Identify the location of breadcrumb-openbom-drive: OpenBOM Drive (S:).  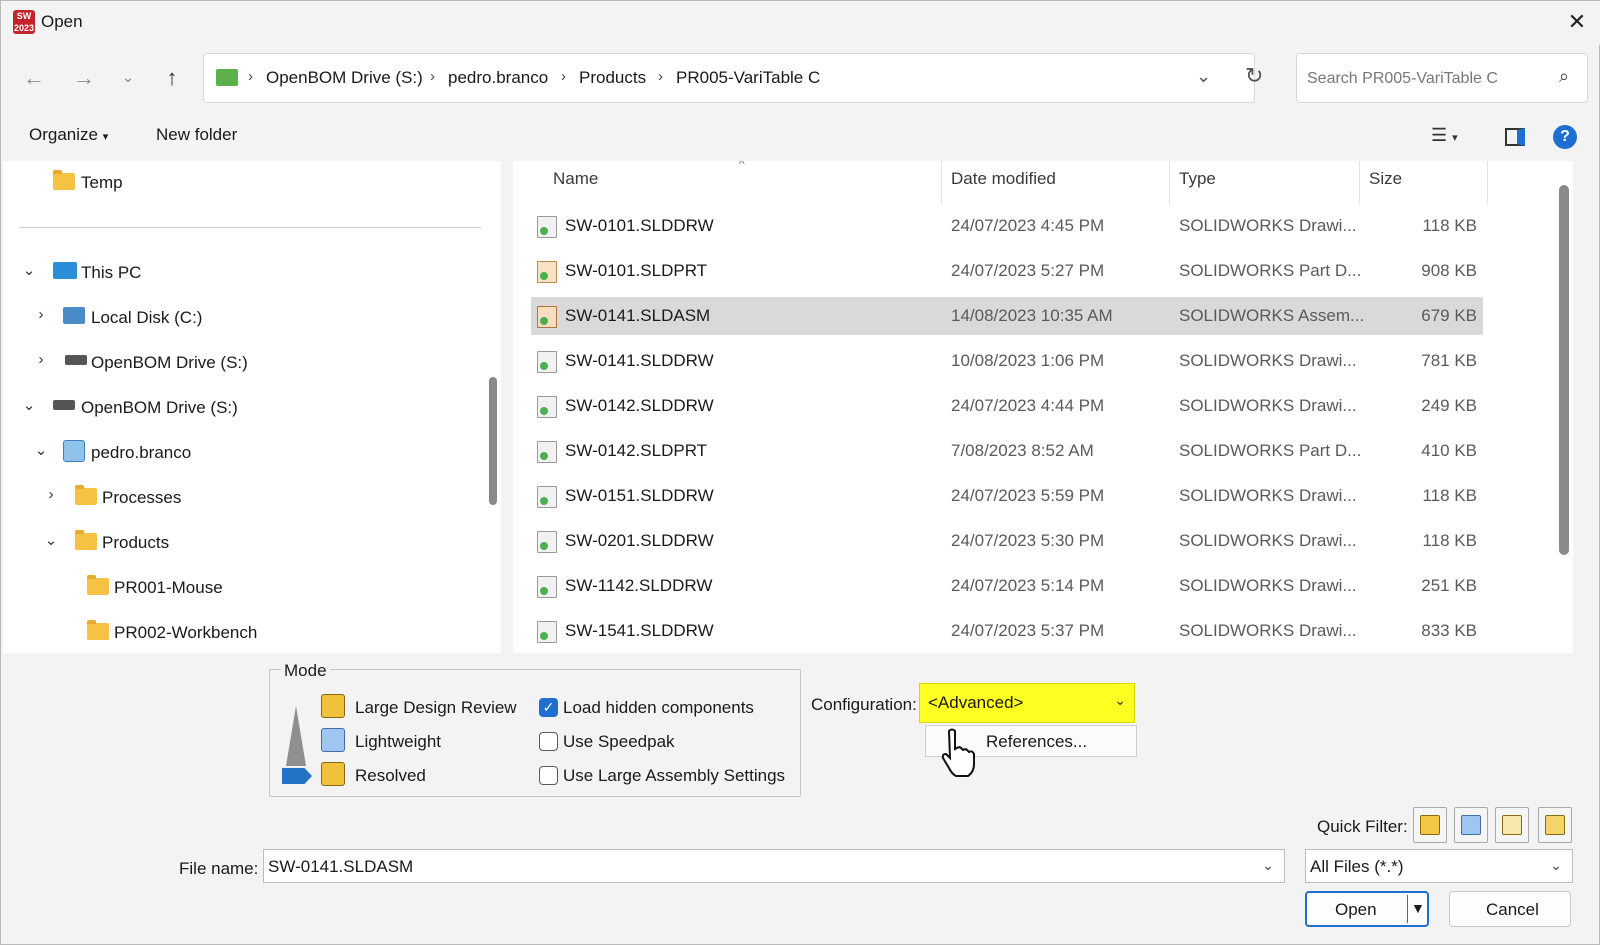
(344, 78).